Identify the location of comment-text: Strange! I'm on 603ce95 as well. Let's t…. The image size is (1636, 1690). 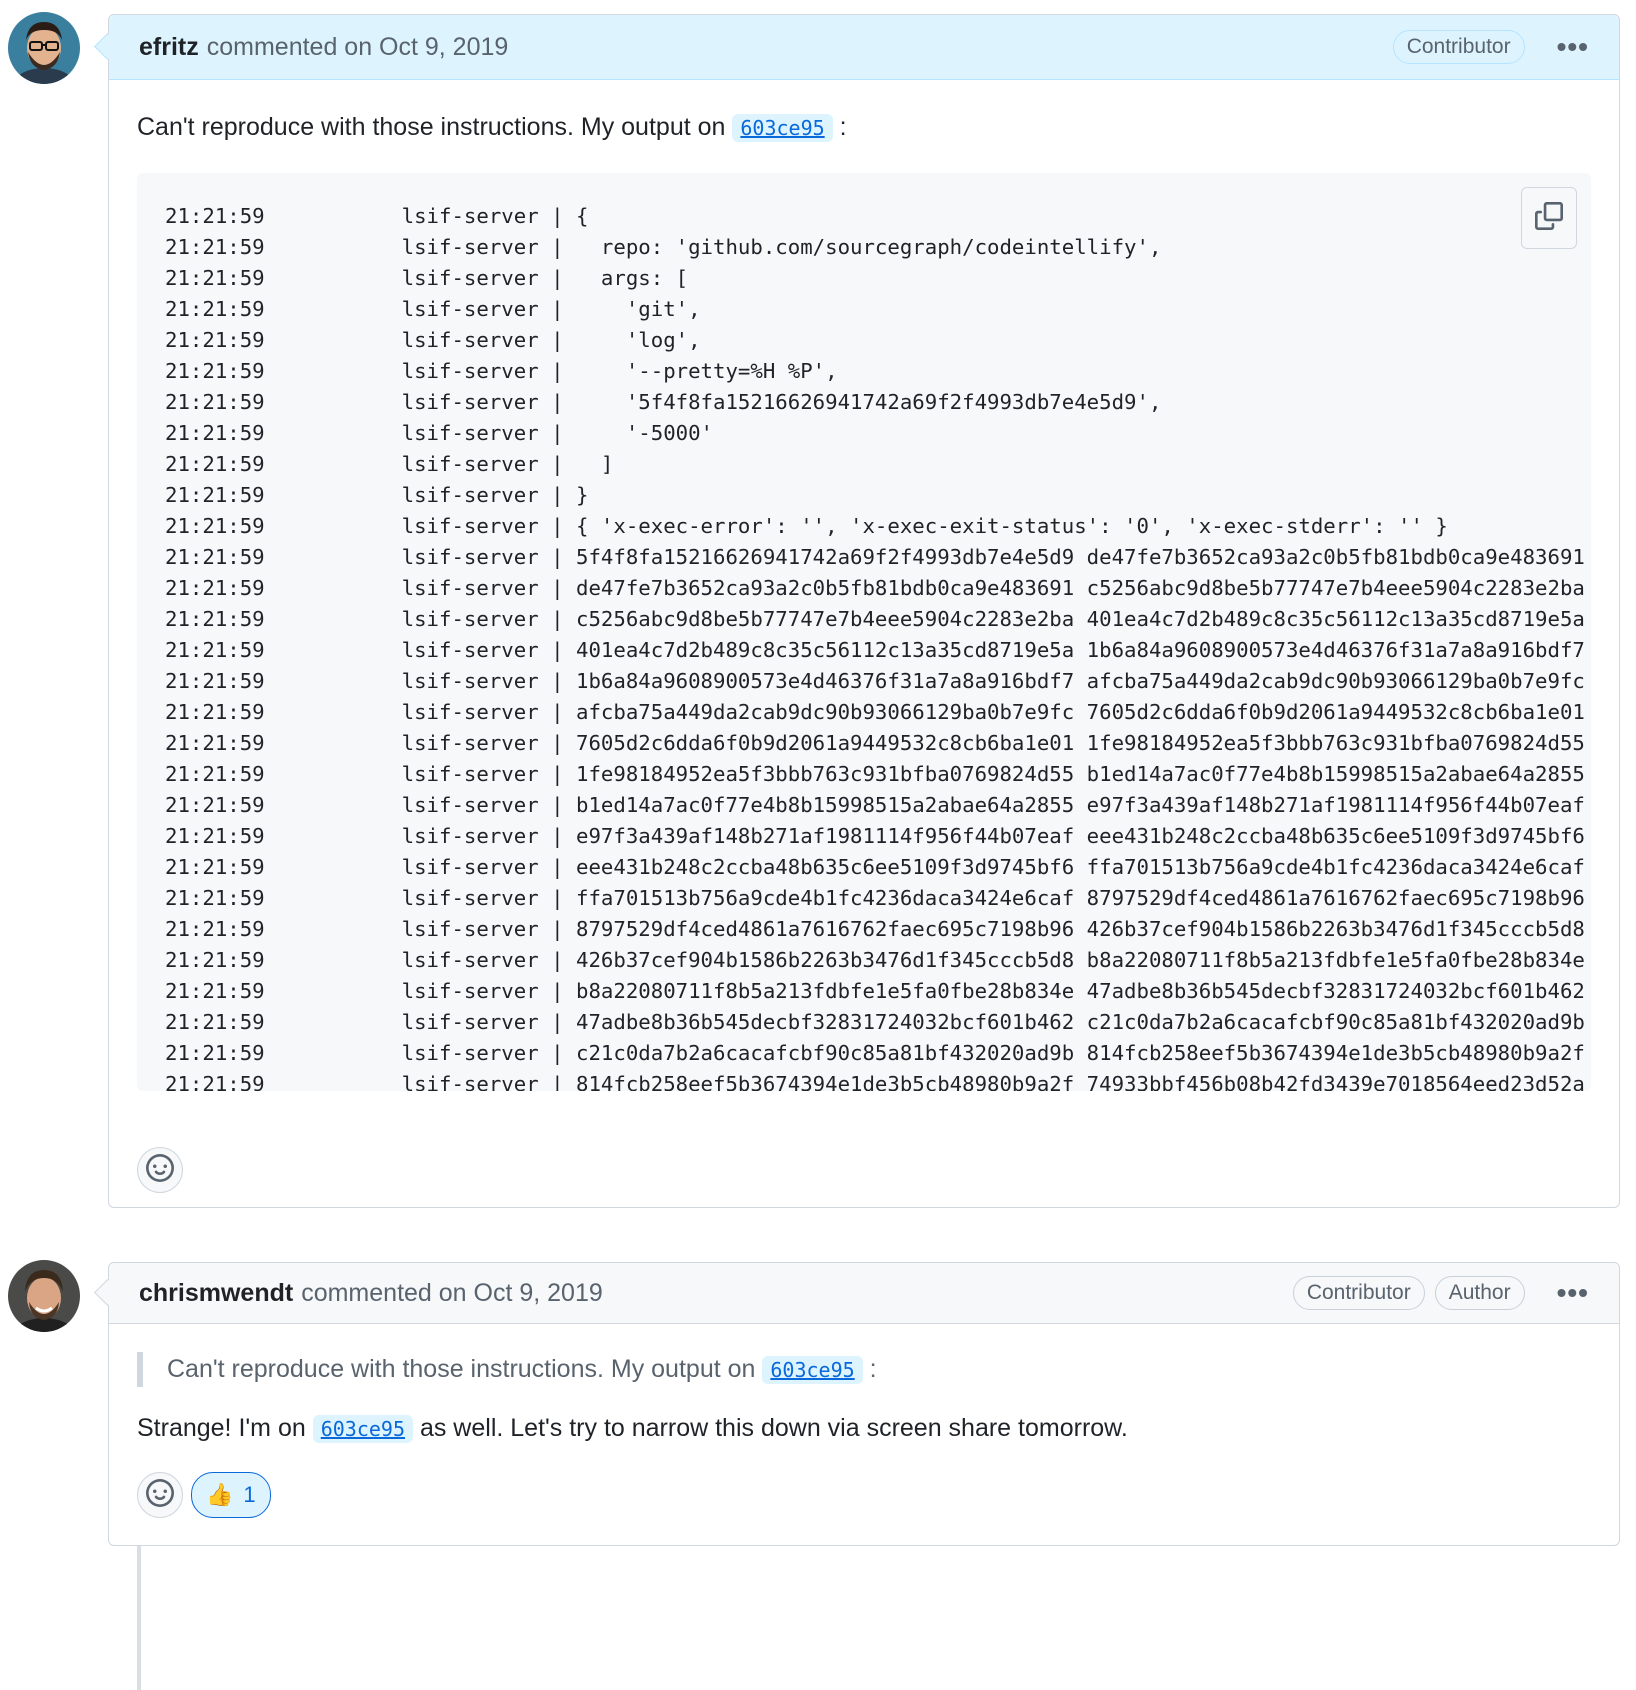
(632, 1428).